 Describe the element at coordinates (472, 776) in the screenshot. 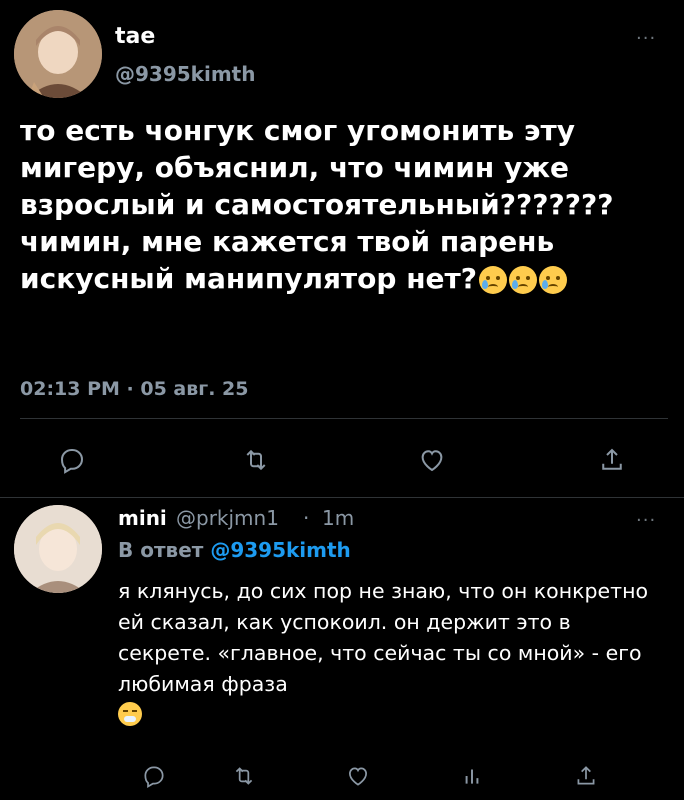

I see `analytics-icon` at that location.